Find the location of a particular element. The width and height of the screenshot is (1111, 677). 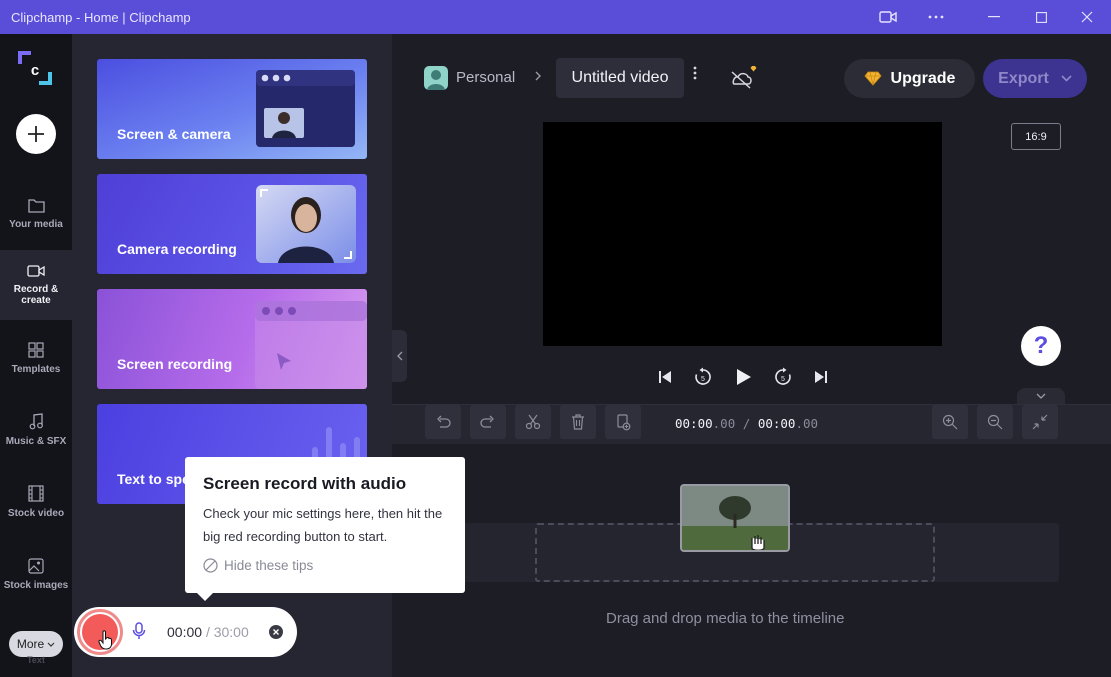

collapse-arrows-icon is located at coordinates (1040, 422).